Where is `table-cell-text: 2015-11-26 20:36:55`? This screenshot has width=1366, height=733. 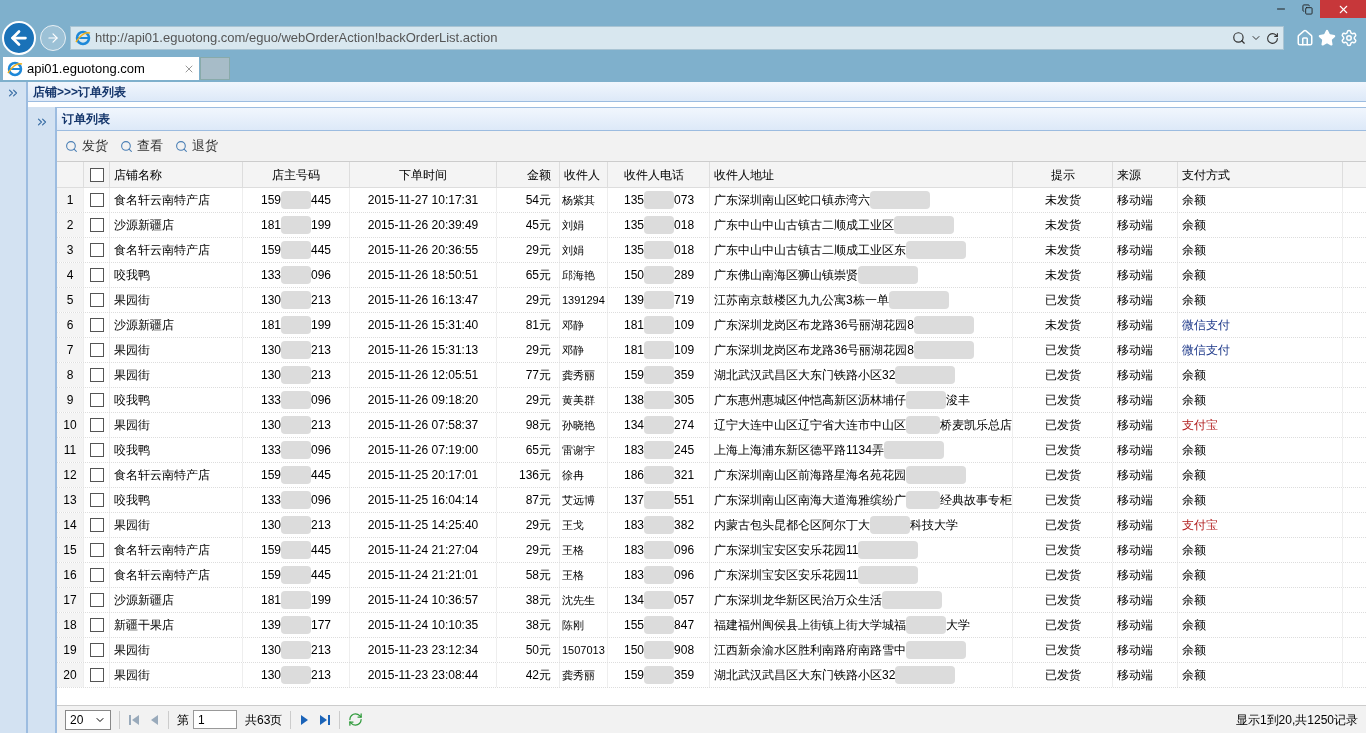
table-cell-text: 2015-11-26 20:36:55 is located at coordinates (423, 250).